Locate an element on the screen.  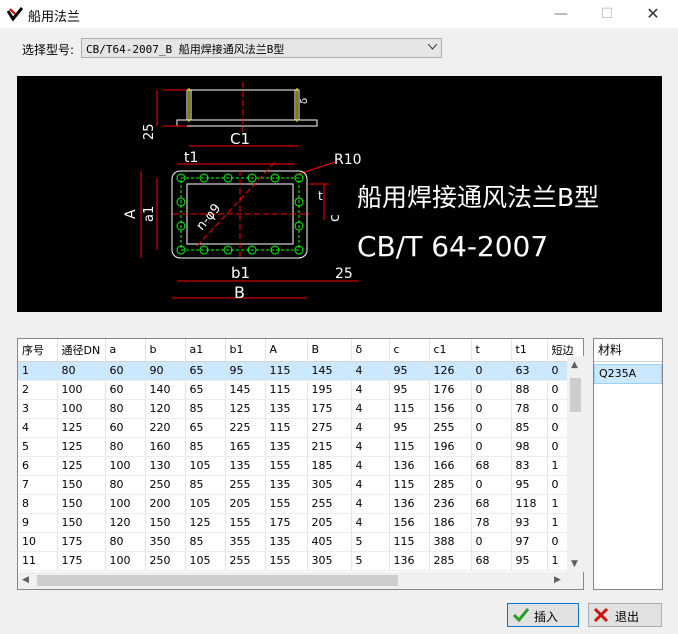
app-logo-icon is located at coordinates (15, 14).